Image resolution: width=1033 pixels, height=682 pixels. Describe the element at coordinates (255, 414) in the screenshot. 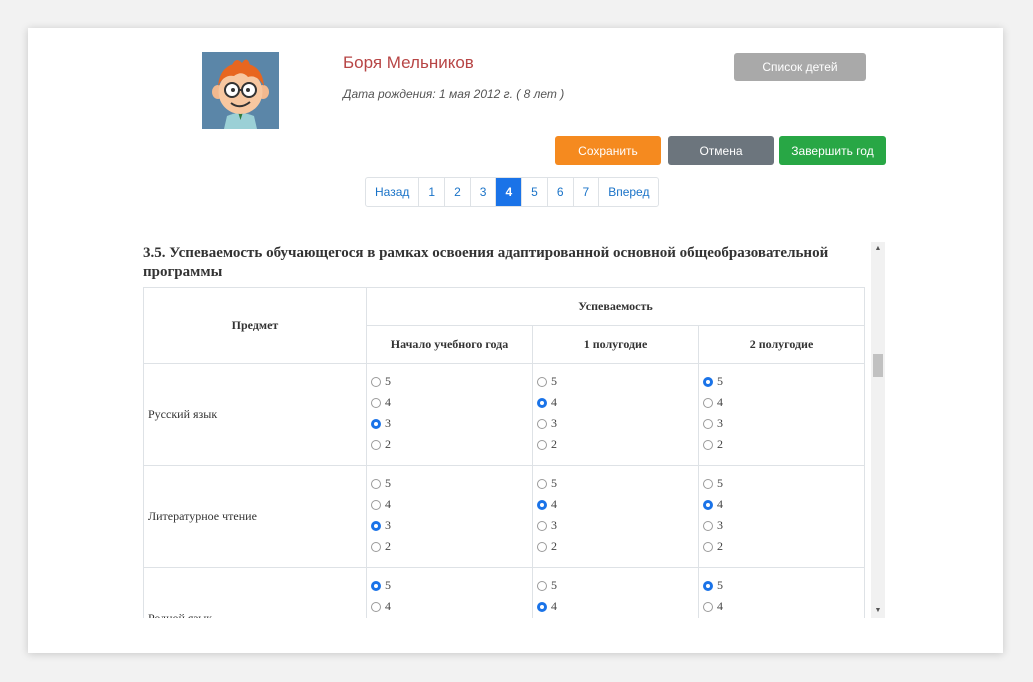

I see `subject-name: Русский язык` at that location.